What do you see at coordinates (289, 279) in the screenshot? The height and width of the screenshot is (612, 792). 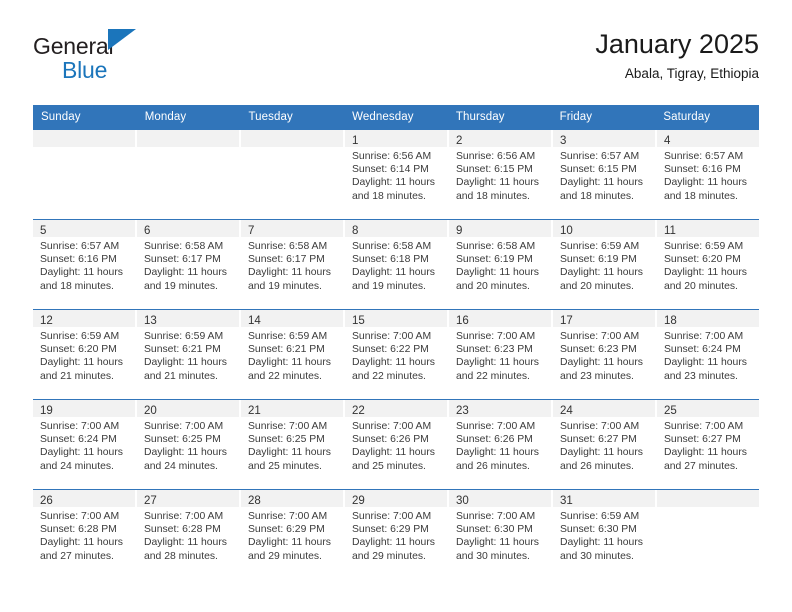 I see `daylight-text: Daylight: 11 hours and 19 minutes.` at bounding box center [289, 279].